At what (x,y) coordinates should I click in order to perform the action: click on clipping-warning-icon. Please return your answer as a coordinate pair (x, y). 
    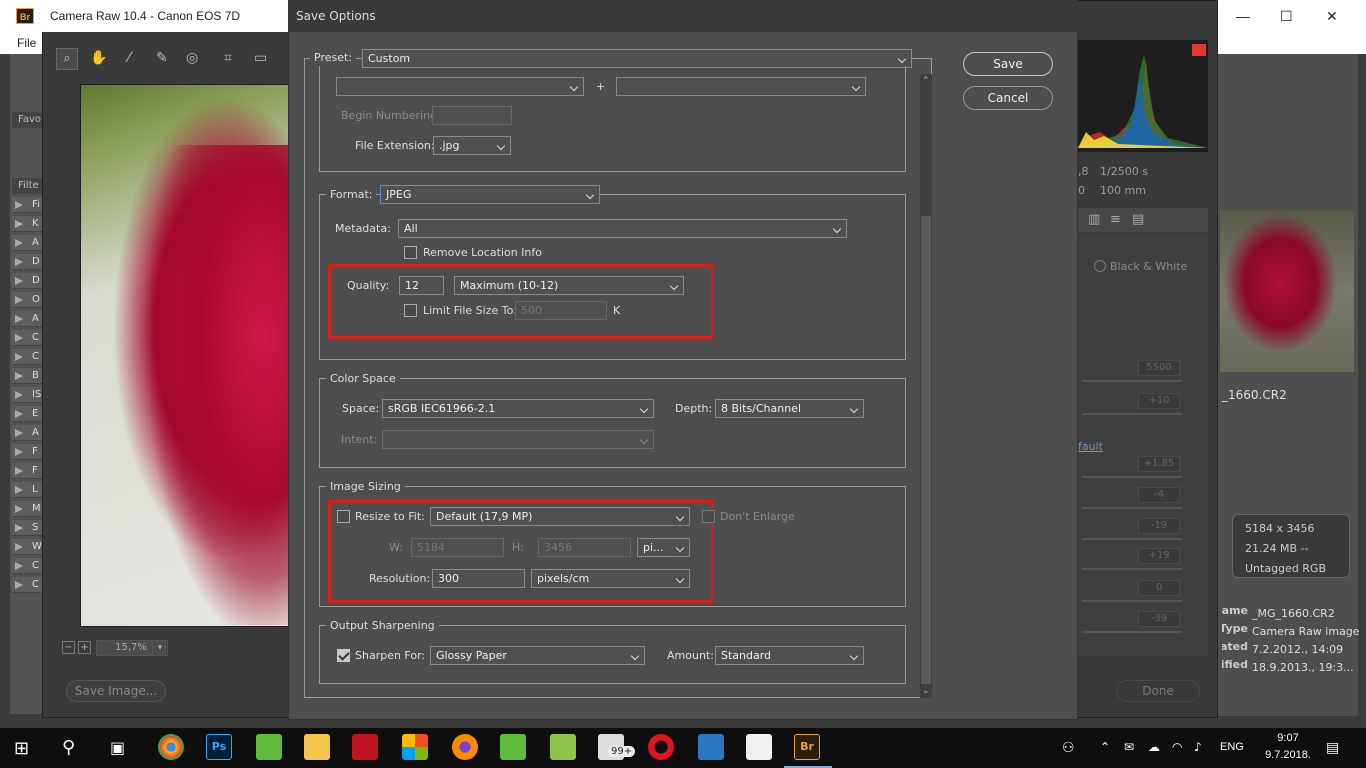
    Looking at the image, I should click on (1199, 50).